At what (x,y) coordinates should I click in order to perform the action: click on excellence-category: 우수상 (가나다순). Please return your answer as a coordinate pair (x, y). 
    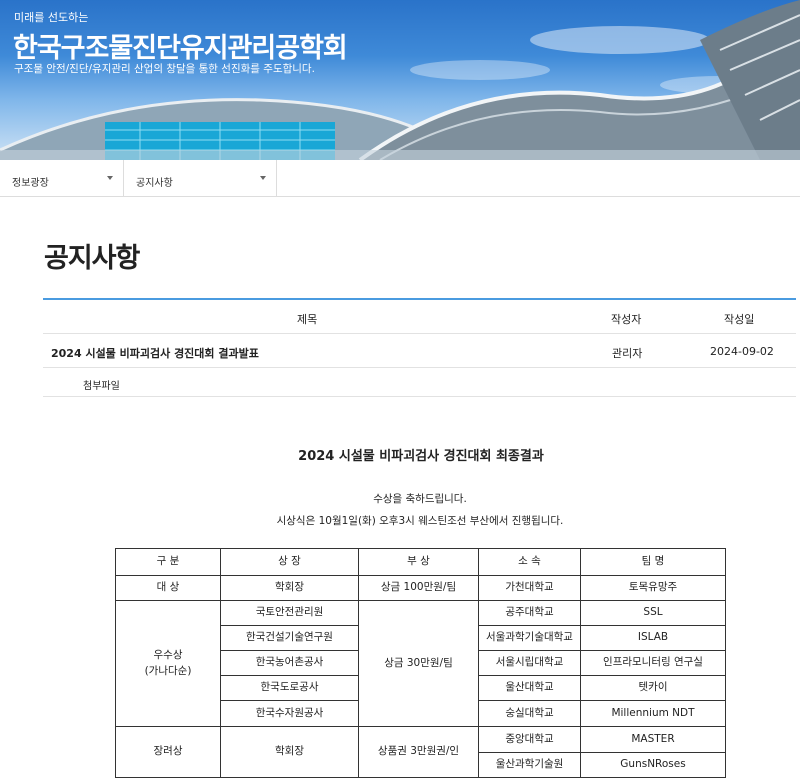
    Looking at the image, I should click on (168, 663).